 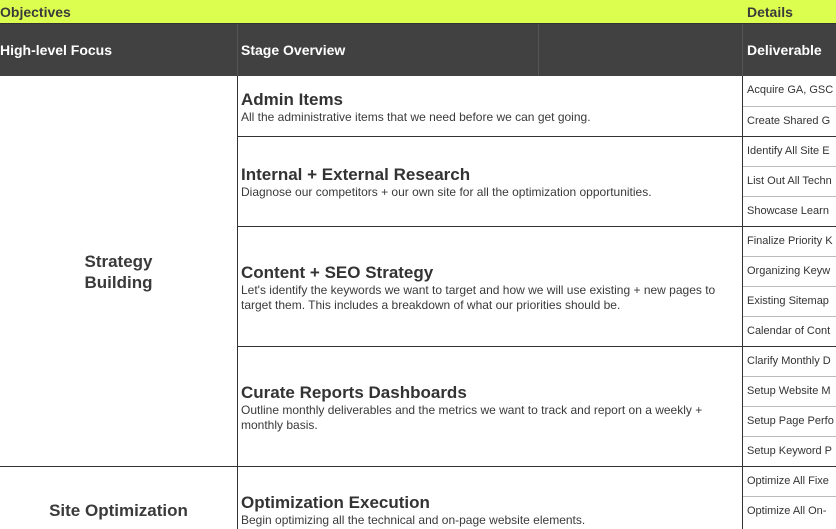 What do you see at coordinates (337, 272) in the screenshot?
I see `stage-title: Content + SEO Strategy` at bounding box center [337, 272].